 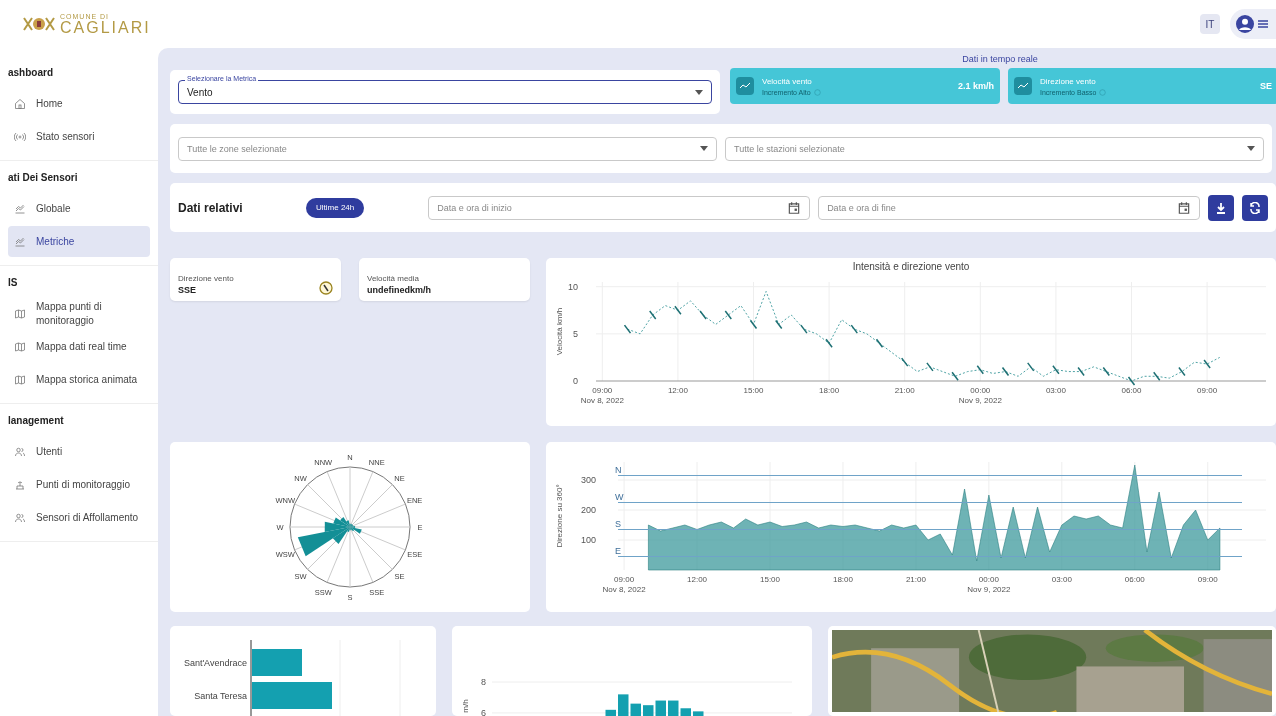 I want to click on end-date-field: Data e ora di fine, so click(x=1009, y=207).